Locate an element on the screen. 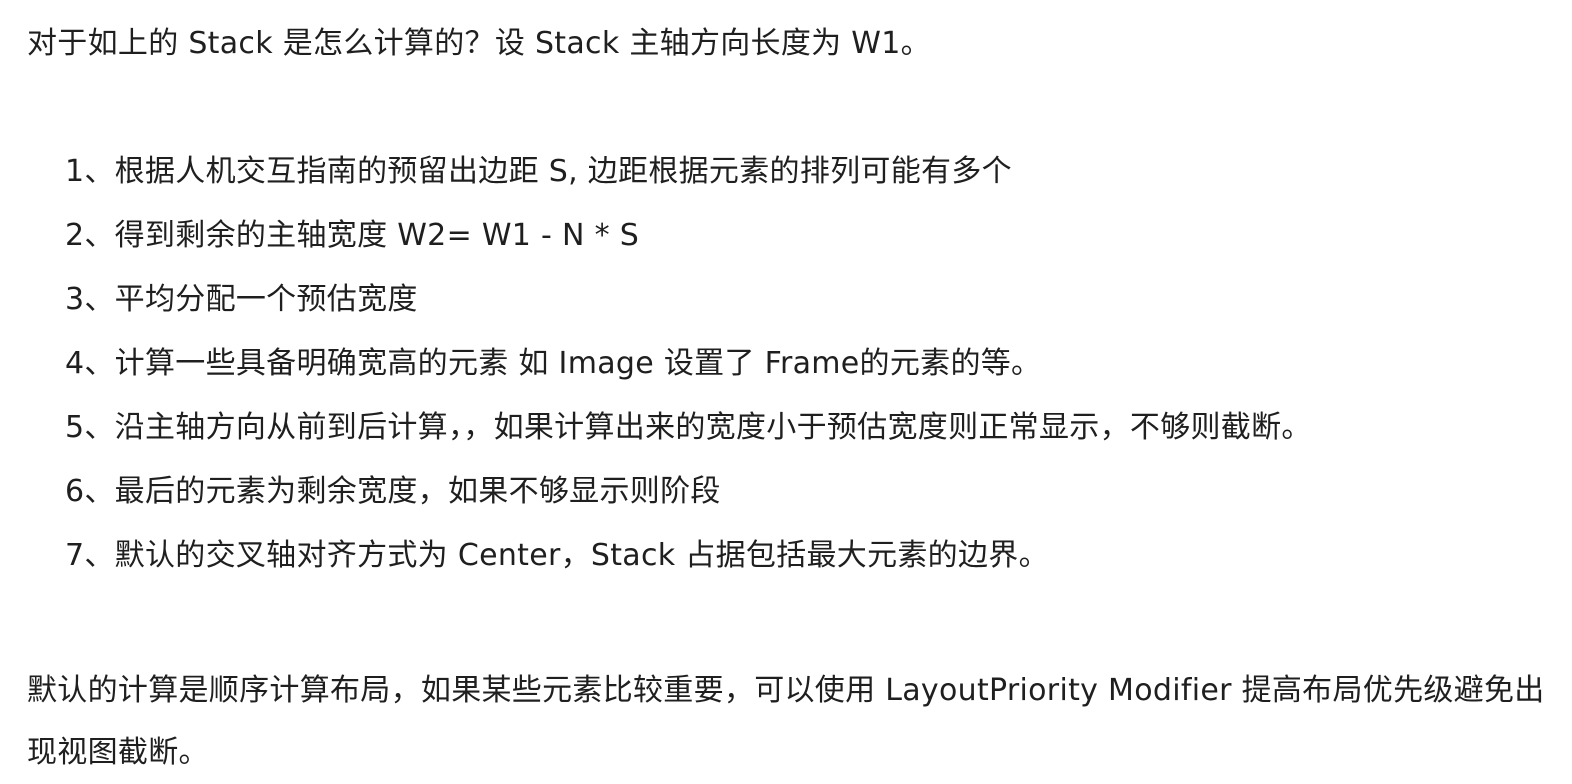  list-item: 1、根据人机交互指南的预留出边距 S, 边距根据元素的排列可能有多个 is located at coordinates (538, 171).